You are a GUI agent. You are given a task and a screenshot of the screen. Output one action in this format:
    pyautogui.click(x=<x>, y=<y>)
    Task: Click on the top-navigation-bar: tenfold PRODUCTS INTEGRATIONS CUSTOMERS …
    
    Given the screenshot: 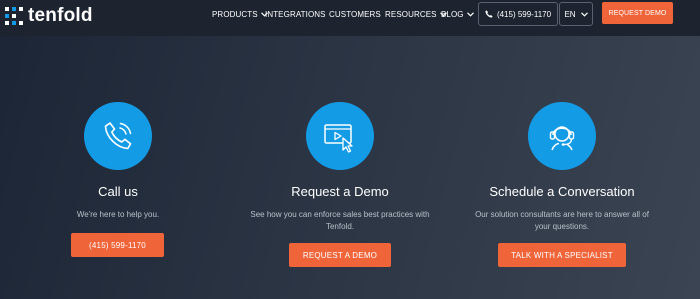 What is the action you would take?
    pyautogui.click(x=350, y=18)
    